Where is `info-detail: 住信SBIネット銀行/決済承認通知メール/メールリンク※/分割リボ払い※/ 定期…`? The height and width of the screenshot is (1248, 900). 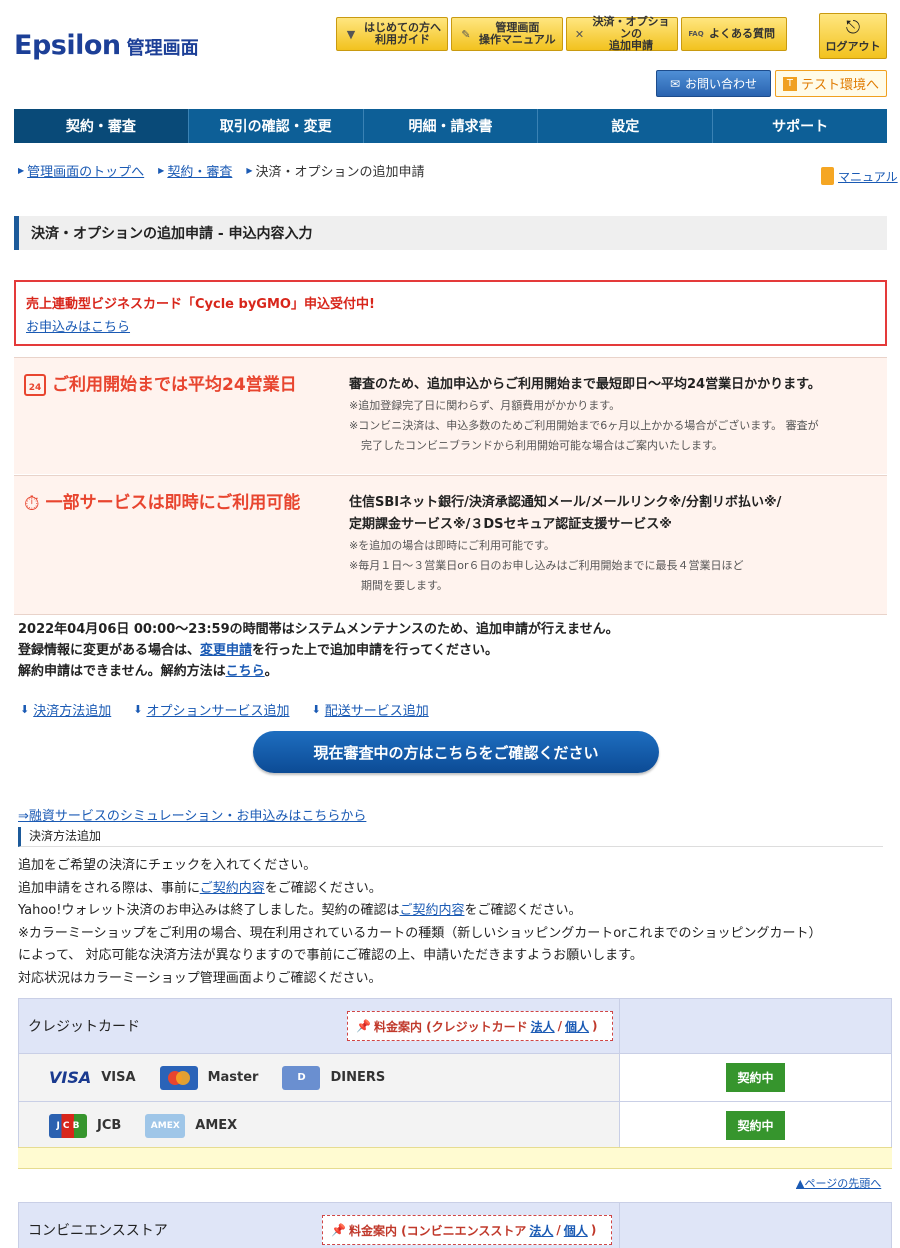 info-detail: 住信SBIネット銀行/決済承認通知メール/メールリンク※/分割リボ払い※/ 定期… is located at coordinates (617, 545).